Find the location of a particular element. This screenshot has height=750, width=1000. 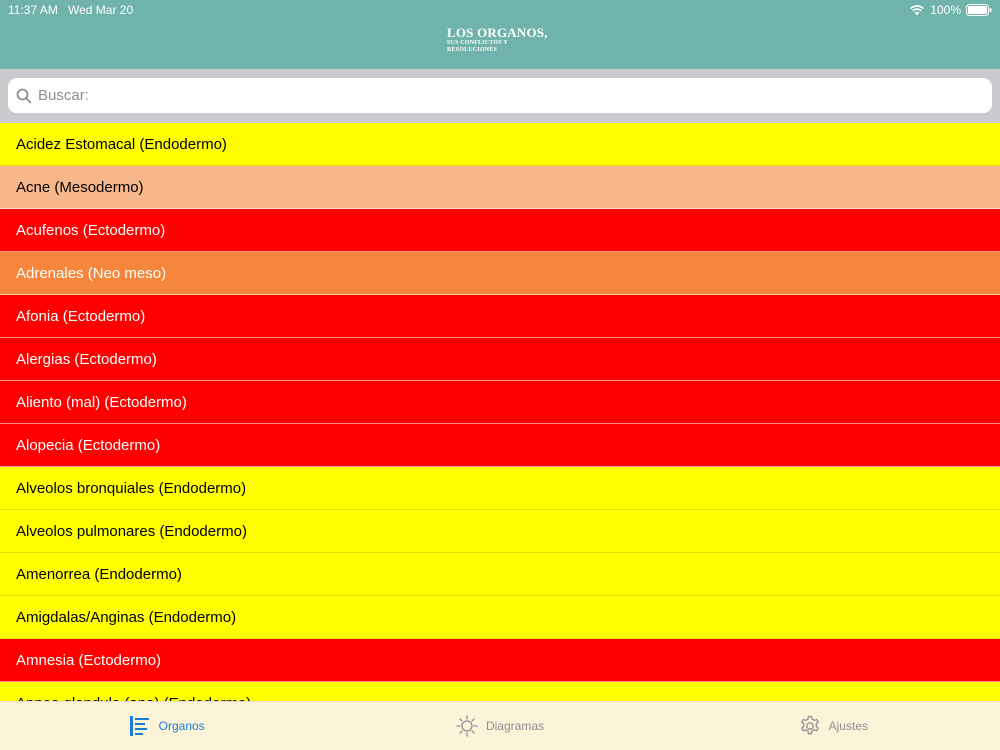

list-item: Acne (Mesodermo) is located at coordinates (500, 187).